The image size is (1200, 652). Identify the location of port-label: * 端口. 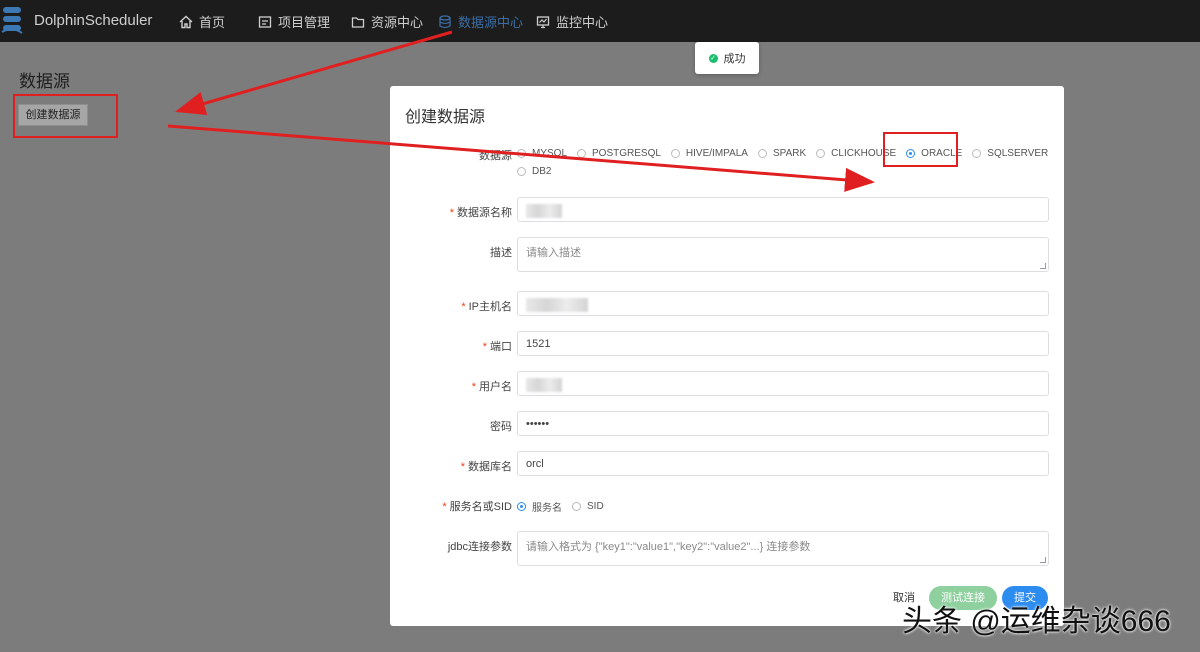
(497, 346).